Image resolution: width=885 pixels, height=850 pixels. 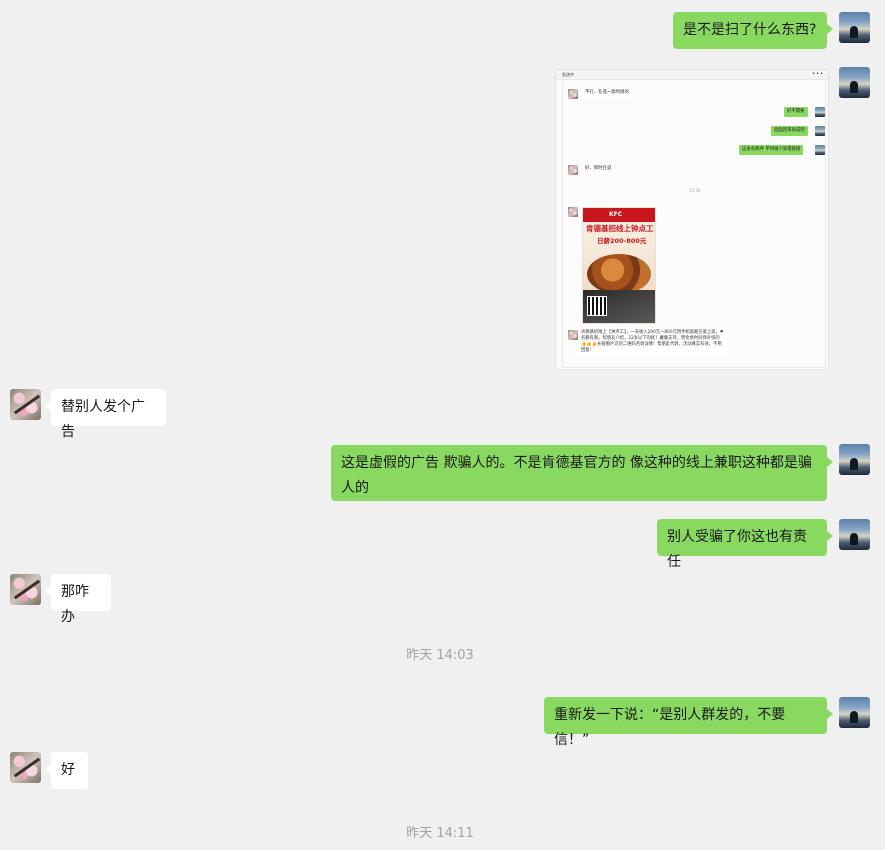 I want to click on message-bubble-sent: 别人受骗了你这也有责任, so click(x=745, y=544).